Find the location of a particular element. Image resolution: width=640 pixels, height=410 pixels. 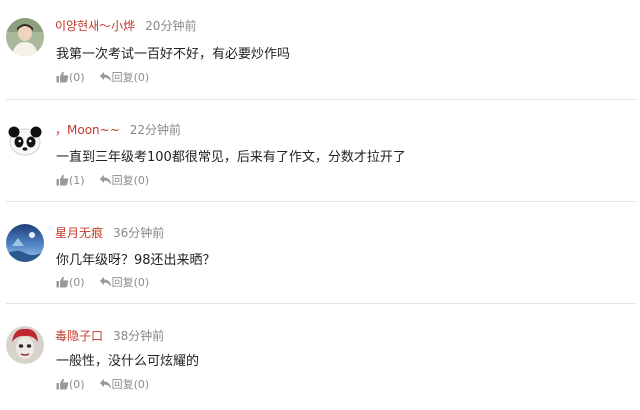

like-button: (1) is located at coordinates (70, 181).